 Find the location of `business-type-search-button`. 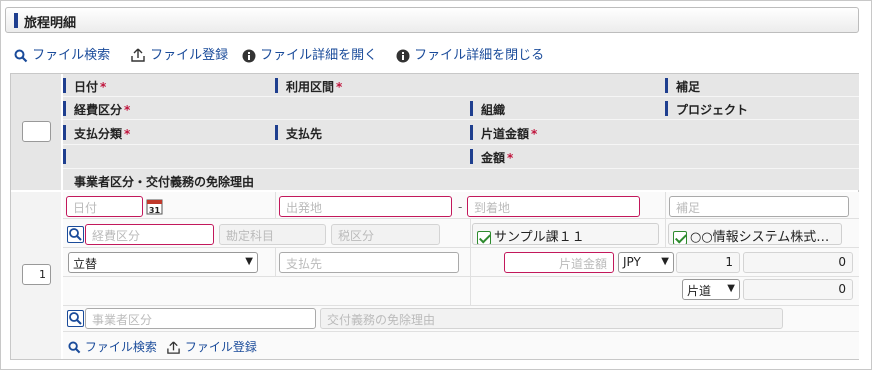

business-type-search-button is located at coordinates (75, 318).